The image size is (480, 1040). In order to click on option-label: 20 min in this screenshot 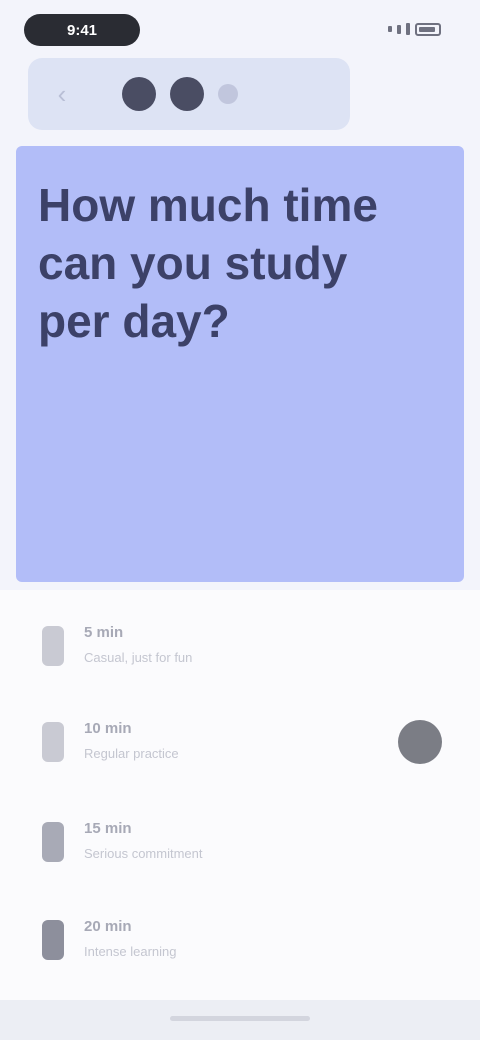, I will do `click(108, 926)`.